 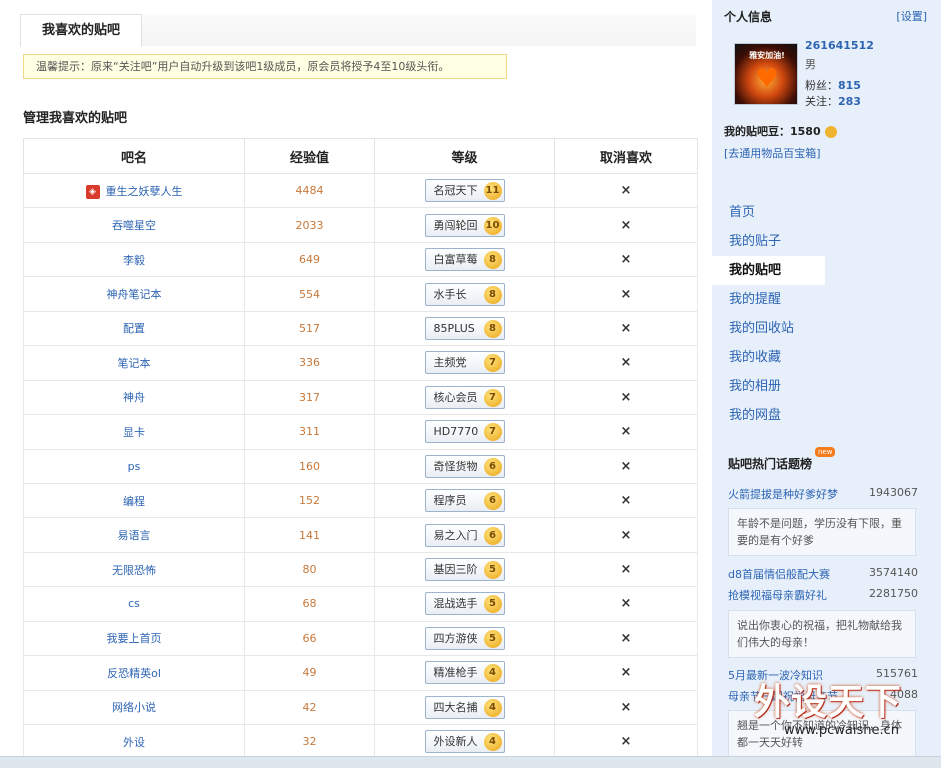 I want to click on bar-name-link: 外设, so click(x=134, y=742).